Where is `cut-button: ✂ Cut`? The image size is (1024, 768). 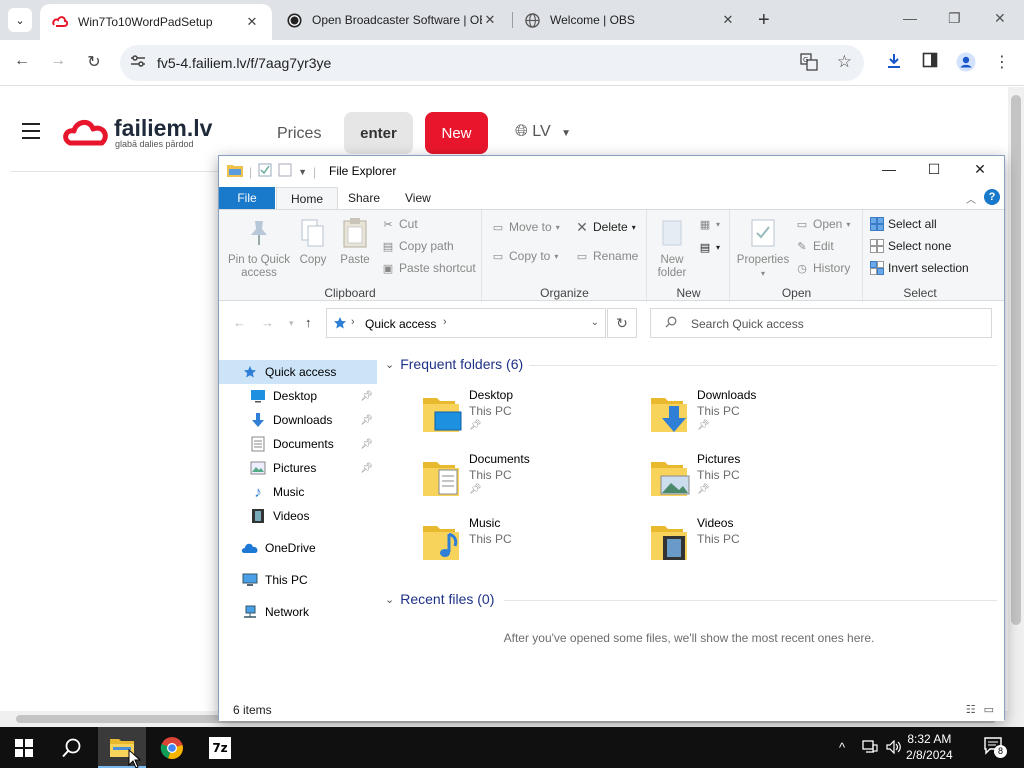 cut-button: ✂ Cut is located at coordinates (399, 224).